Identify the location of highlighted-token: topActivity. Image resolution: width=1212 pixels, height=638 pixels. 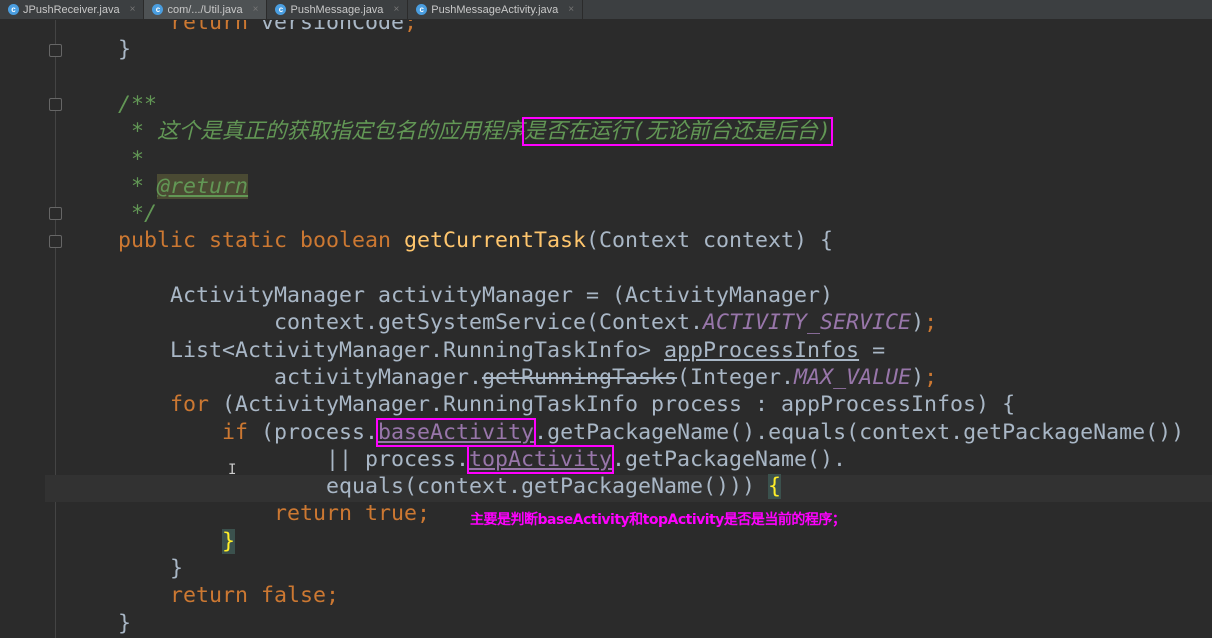
(541, 459).